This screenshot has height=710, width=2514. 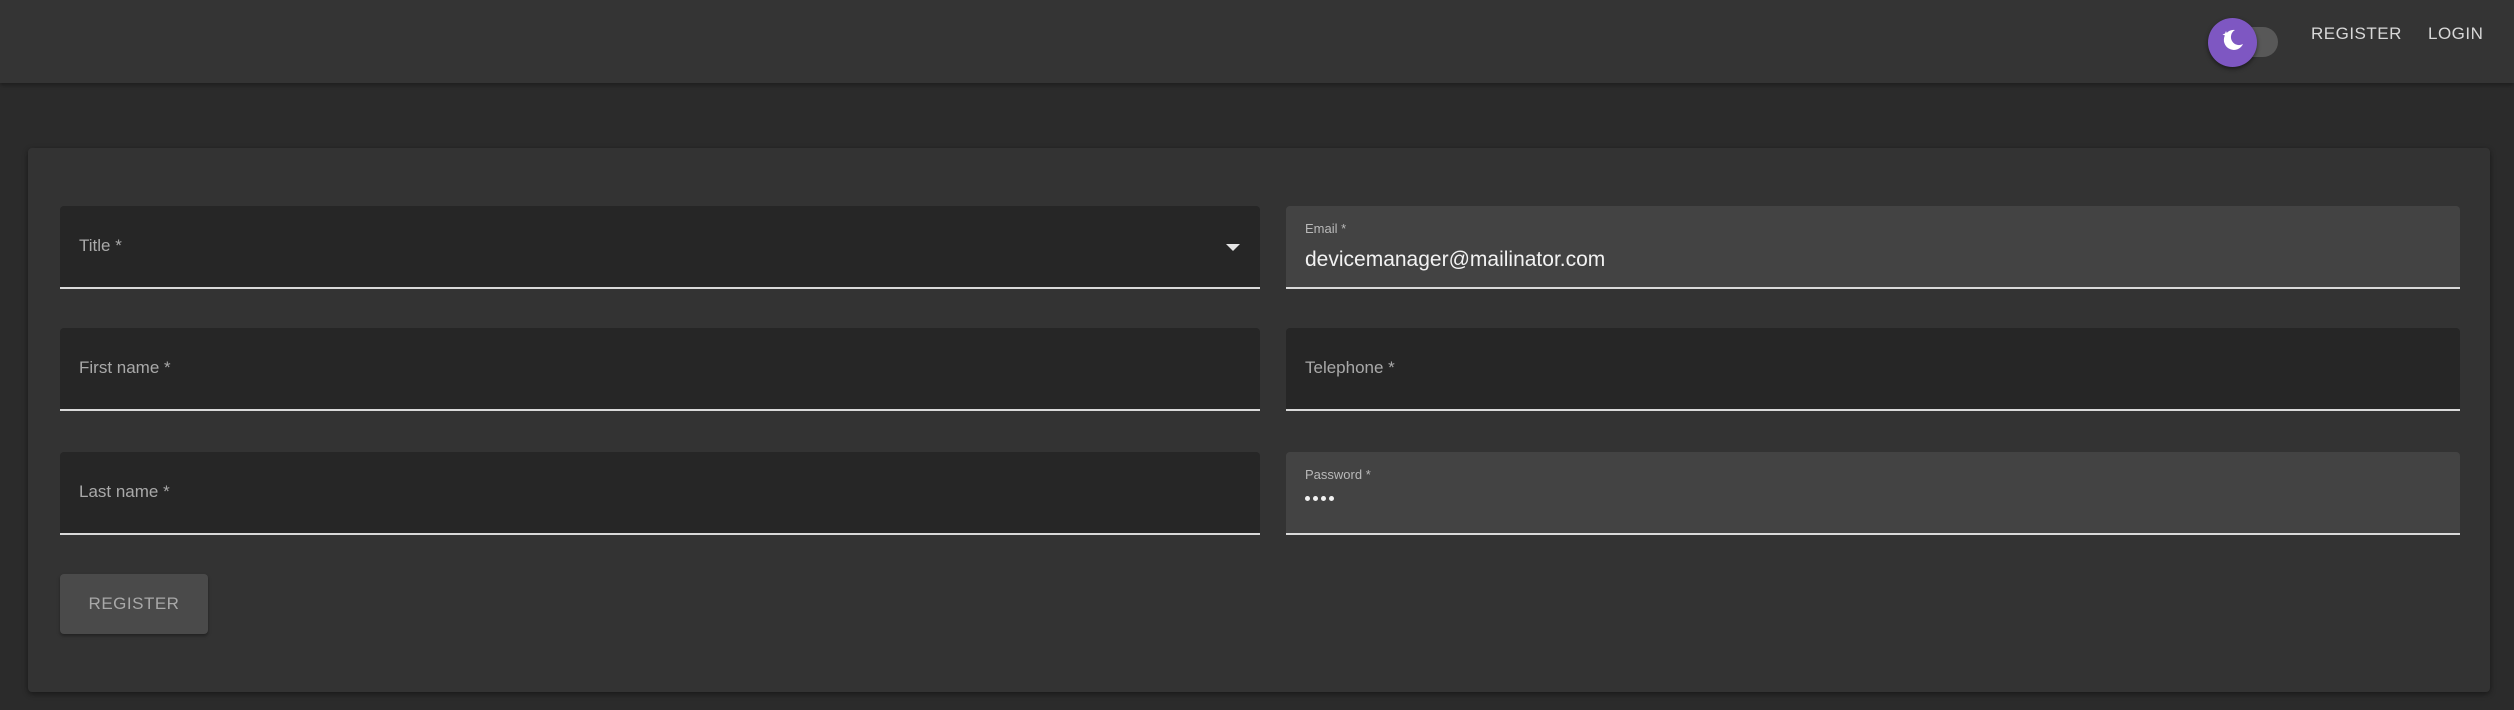 What do you see at coordinates (1257, 41) in the screenshot?
I see `app-bar: REGISTER LOGIN` at bounding box center [1257, 41].